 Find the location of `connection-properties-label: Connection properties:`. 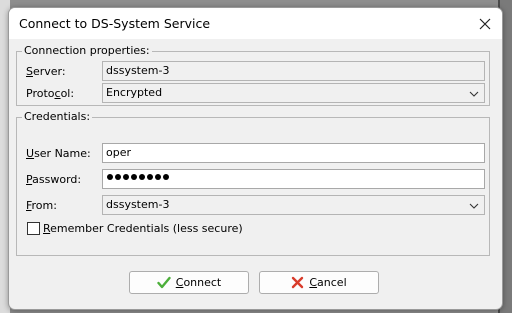

connection-properties-label: Connection properties: is located at coordinates (87, 50).